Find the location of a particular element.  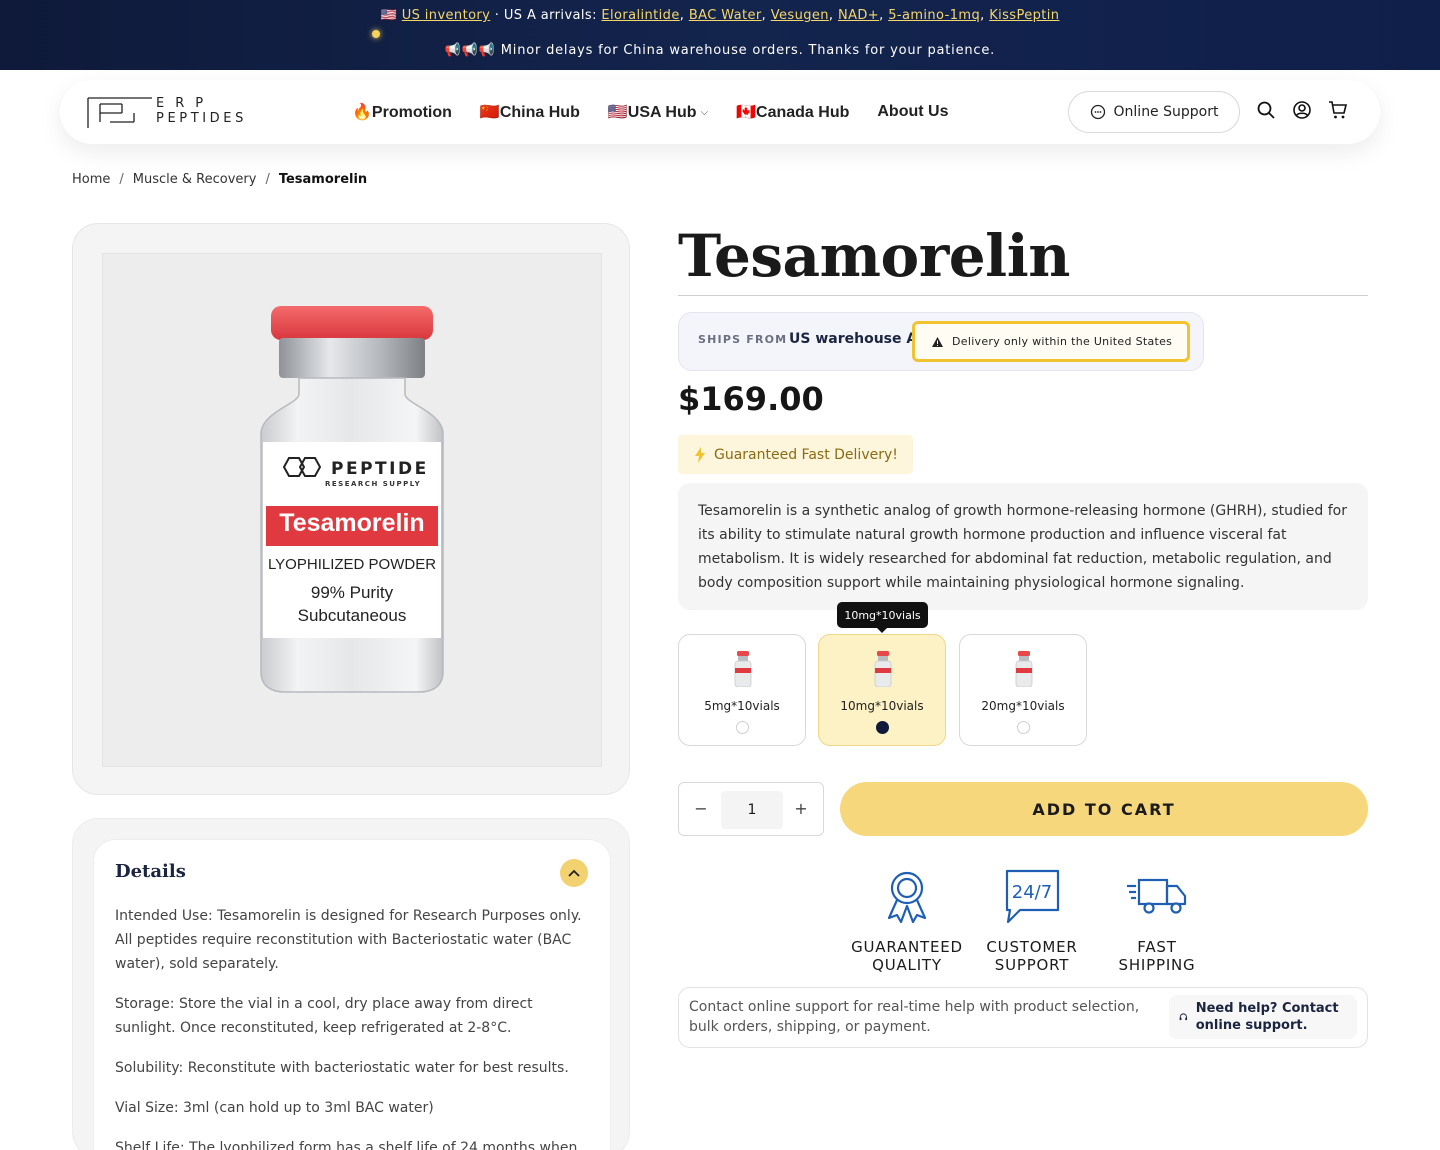

feature-guaranteed-quality: GUARANTEED QUALITY is located at coordinates (907, 920).